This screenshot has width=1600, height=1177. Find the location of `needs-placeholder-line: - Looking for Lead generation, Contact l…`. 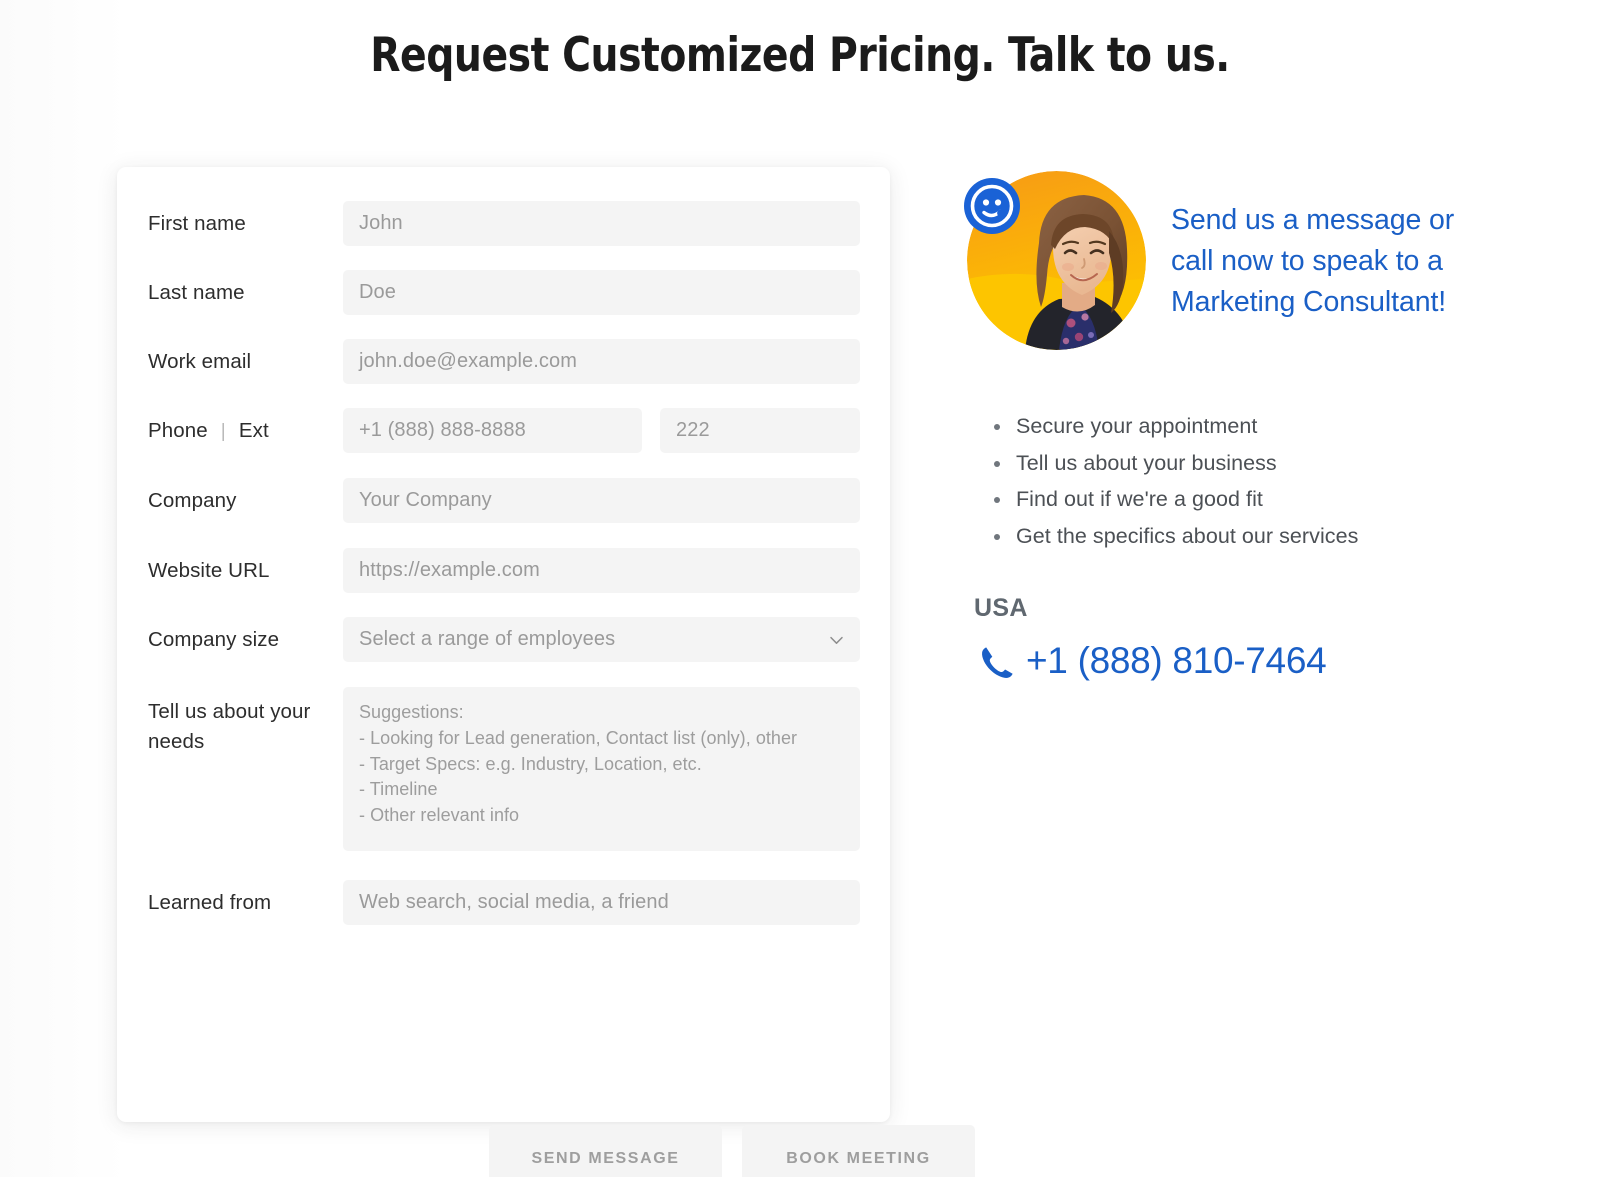

needs-placeholder-line: - Looking for Lead generation, Contact l… is located at coordinates (578, 737).